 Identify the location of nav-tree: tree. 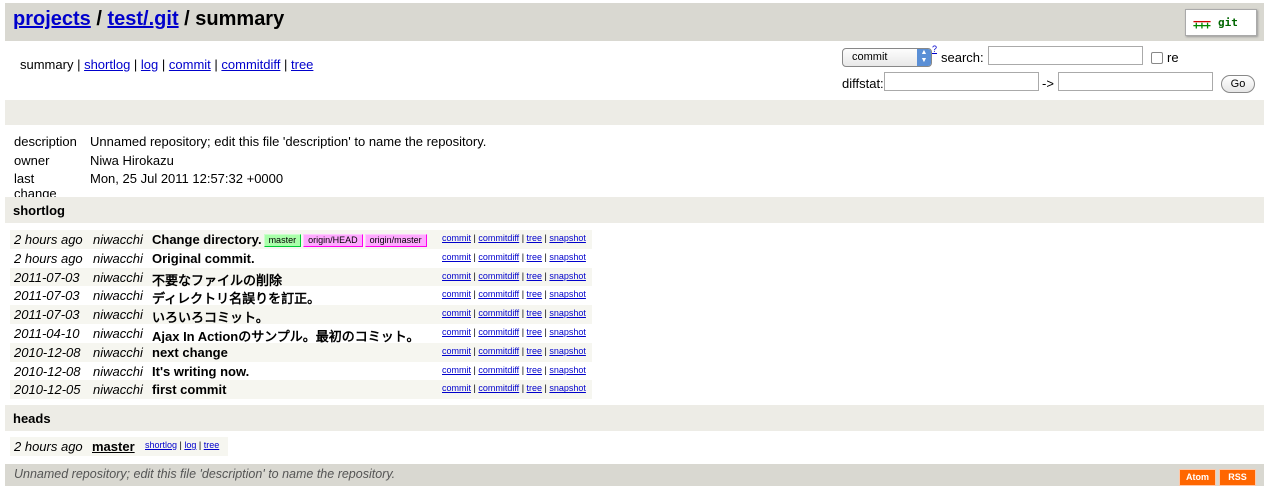
(302, 64).